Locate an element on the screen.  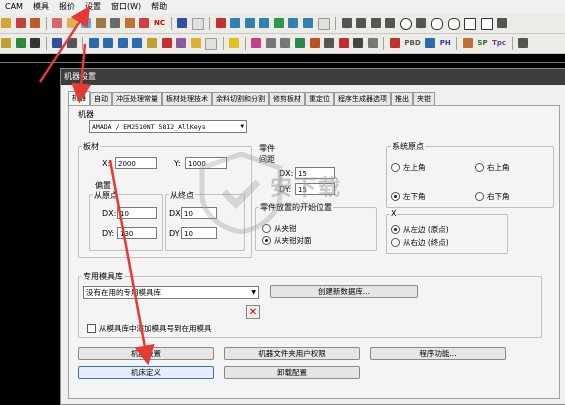
triangle-icon is located at coordinates (470, 24).